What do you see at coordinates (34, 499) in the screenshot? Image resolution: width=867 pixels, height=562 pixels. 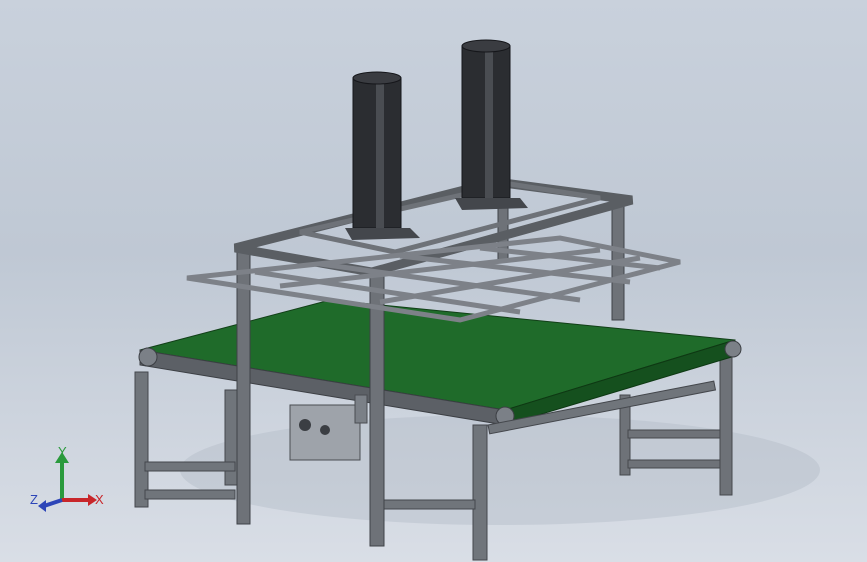 I see `z-axis-label: Z` at bounding box center [34, 499].